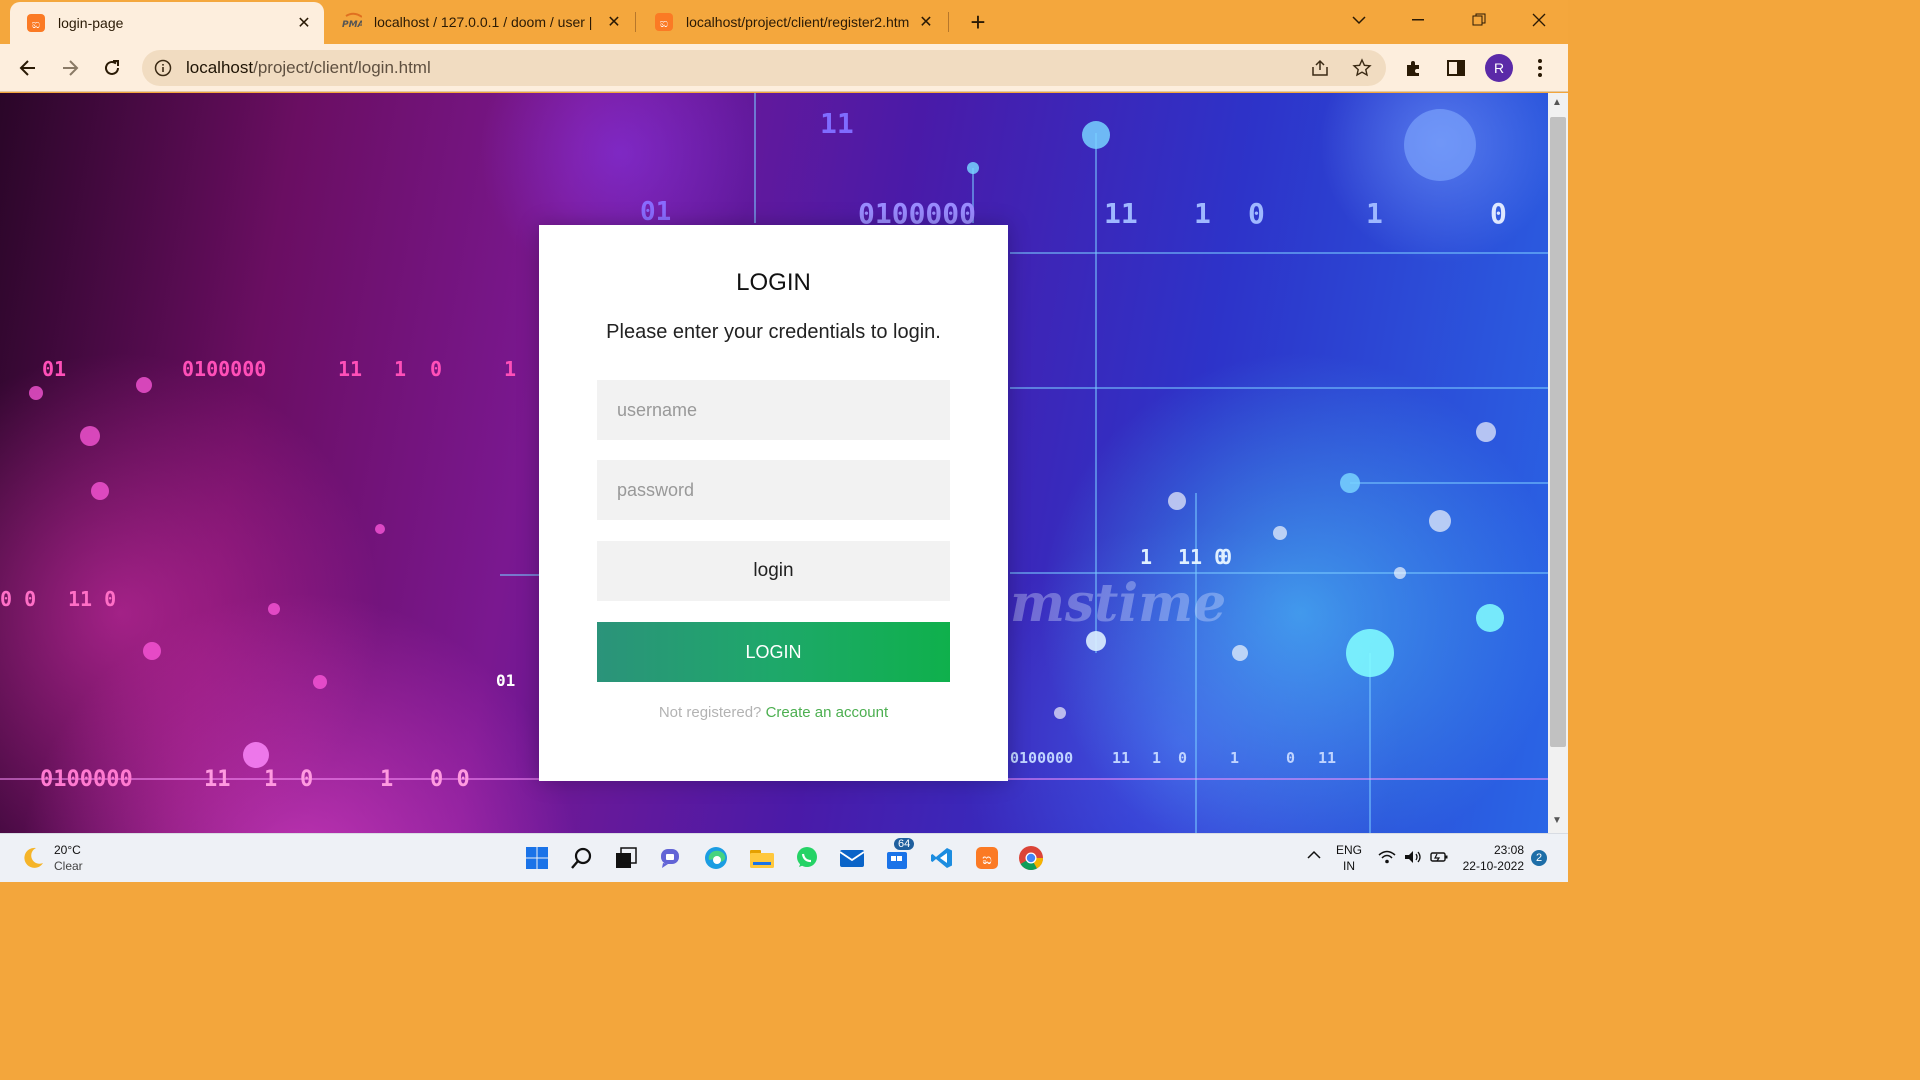 The height and width of the screenshot is (1080, 1920). I want to click on page-scrollbar: ▲ ▼, so click(1558, 463).